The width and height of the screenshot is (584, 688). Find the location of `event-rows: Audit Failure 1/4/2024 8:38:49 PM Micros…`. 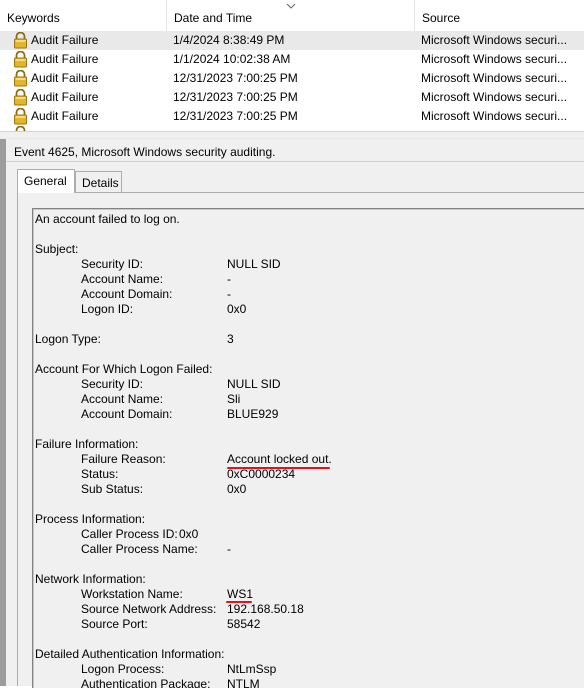

event-rows: Audit Failure 1/4/2024 8:38:49 PM Micros… is located at coordinates (292, 78).